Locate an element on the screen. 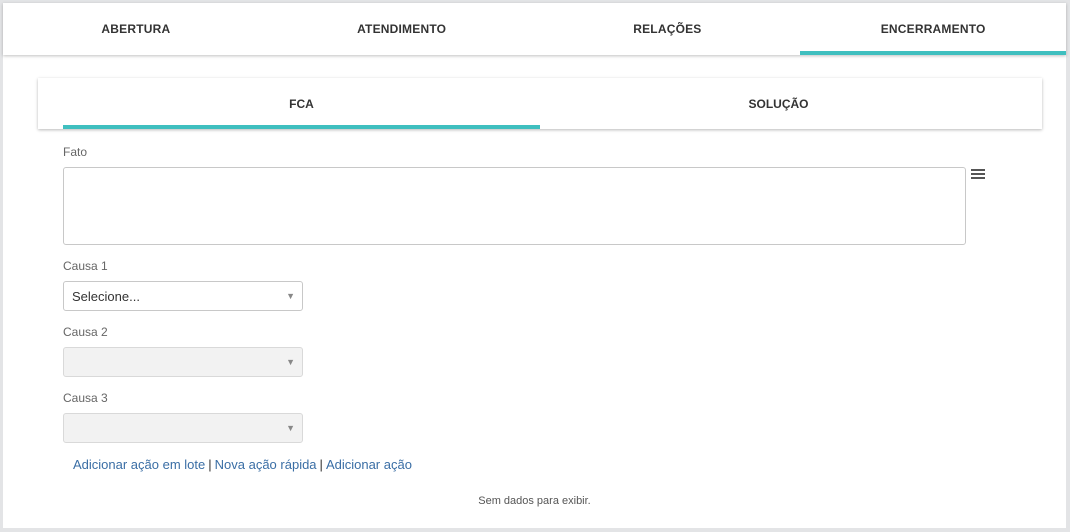 The height and width of the screenshot is (532, 1070). tab-label: RELAÇÕES is located at coordinates (667, 29).